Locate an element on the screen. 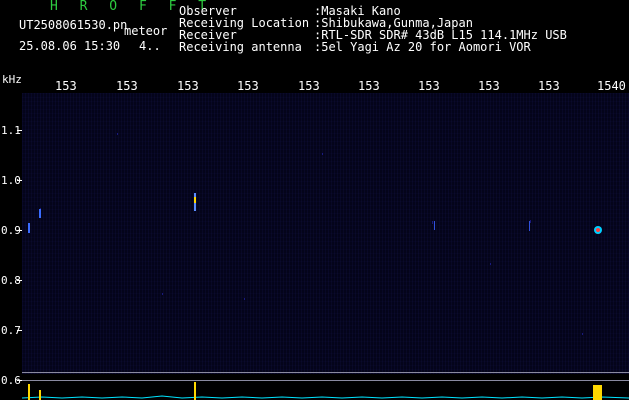 Image resolution: width=629 pixels, height=400 pixels. meteor-echoes is located at coordinates (315, 213).